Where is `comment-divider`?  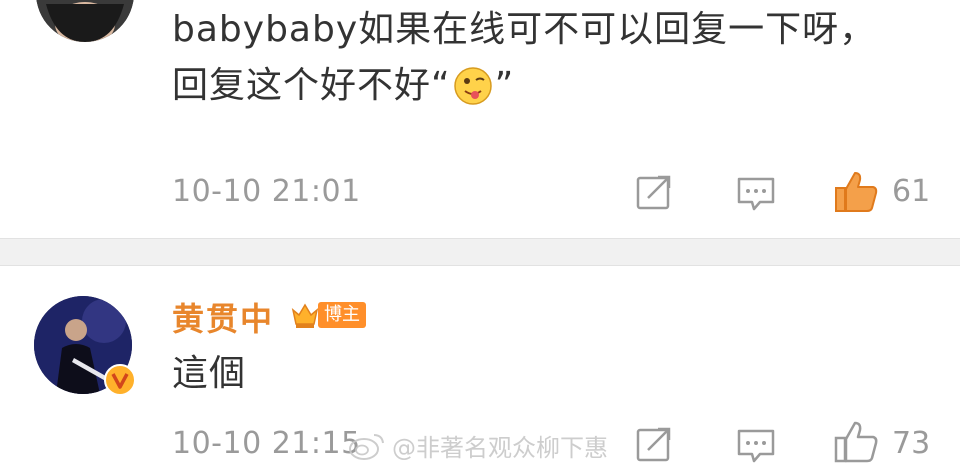 comment-divider is located at coordinates (480, 252).